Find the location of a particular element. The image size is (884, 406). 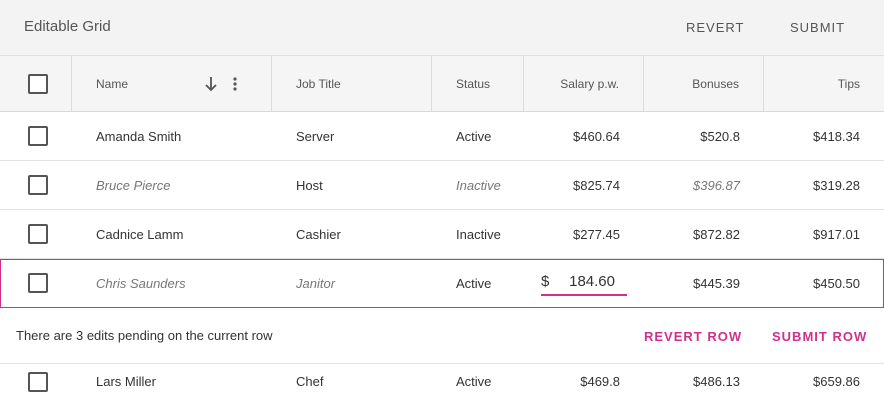

cell-tips: $319.28 is located at coordinates (836, 185).